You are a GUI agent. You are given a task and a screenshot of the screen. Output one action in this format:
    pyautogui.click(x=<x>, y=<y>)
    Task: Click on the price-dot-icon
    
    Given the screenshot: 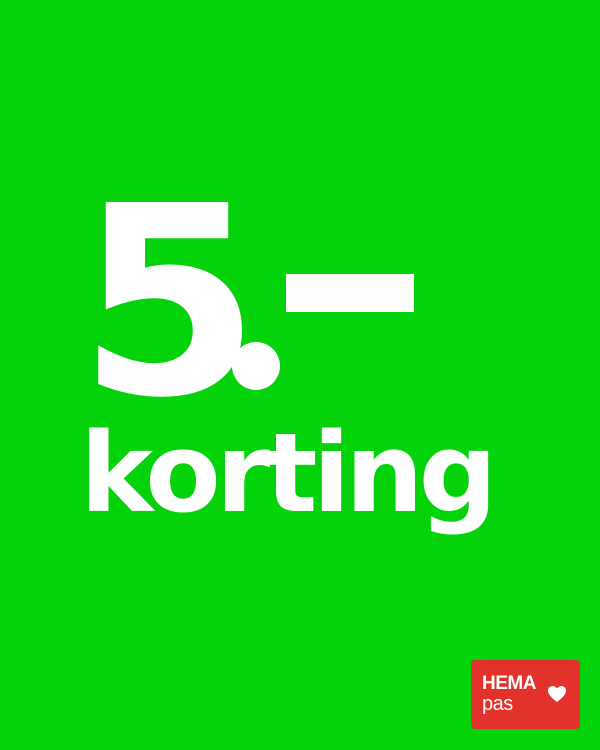 What is the action you would take?
    pyautogui.click(x=256, y=366)
    